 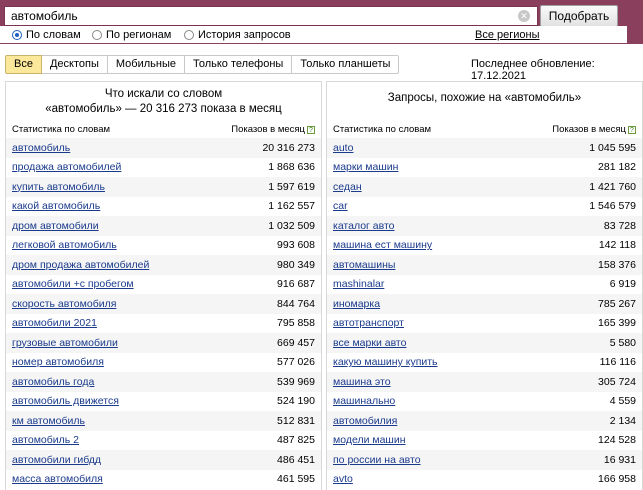 What do you see at coordinates (146, 64) in the screenshot?
I see `tab-mobile: Мобильные` at bounding box center [146, 64].